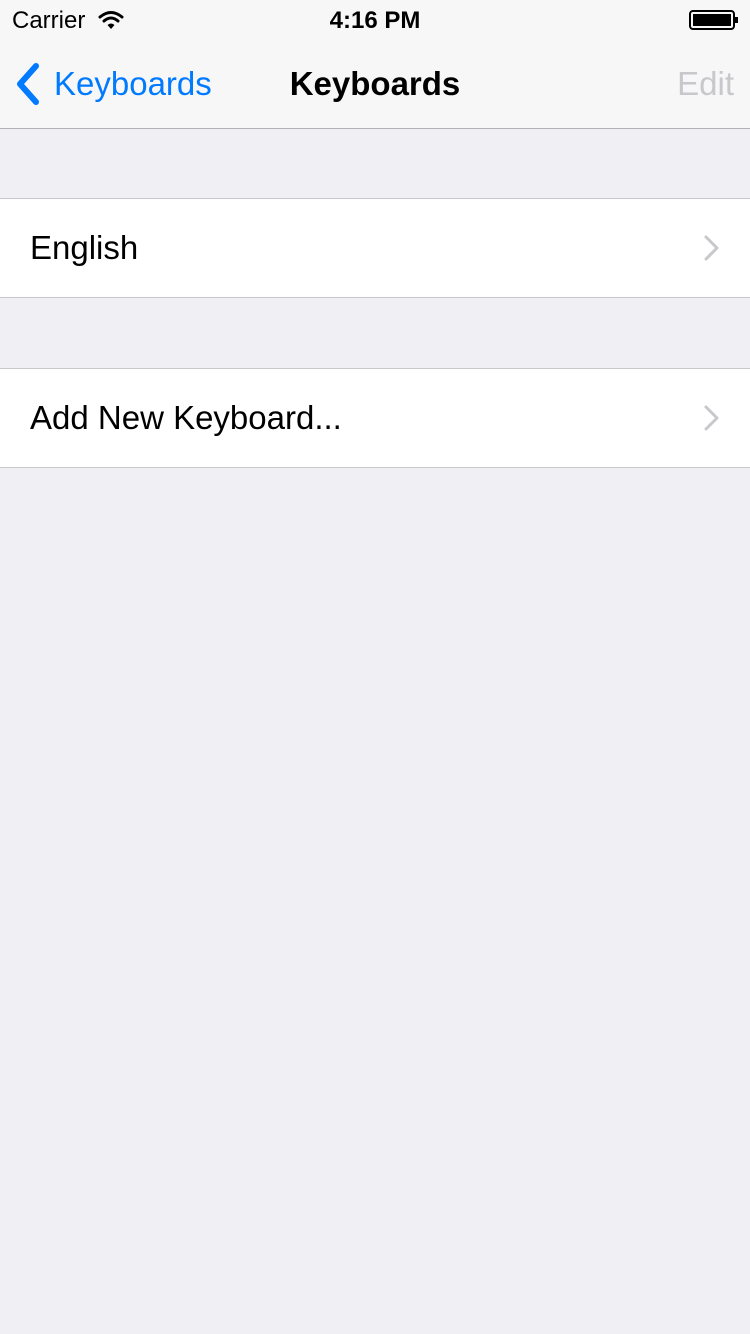 Image resolution: width=750 pixels, height=1334 pixels. I want to click on battery-icon, so click(713, 20).